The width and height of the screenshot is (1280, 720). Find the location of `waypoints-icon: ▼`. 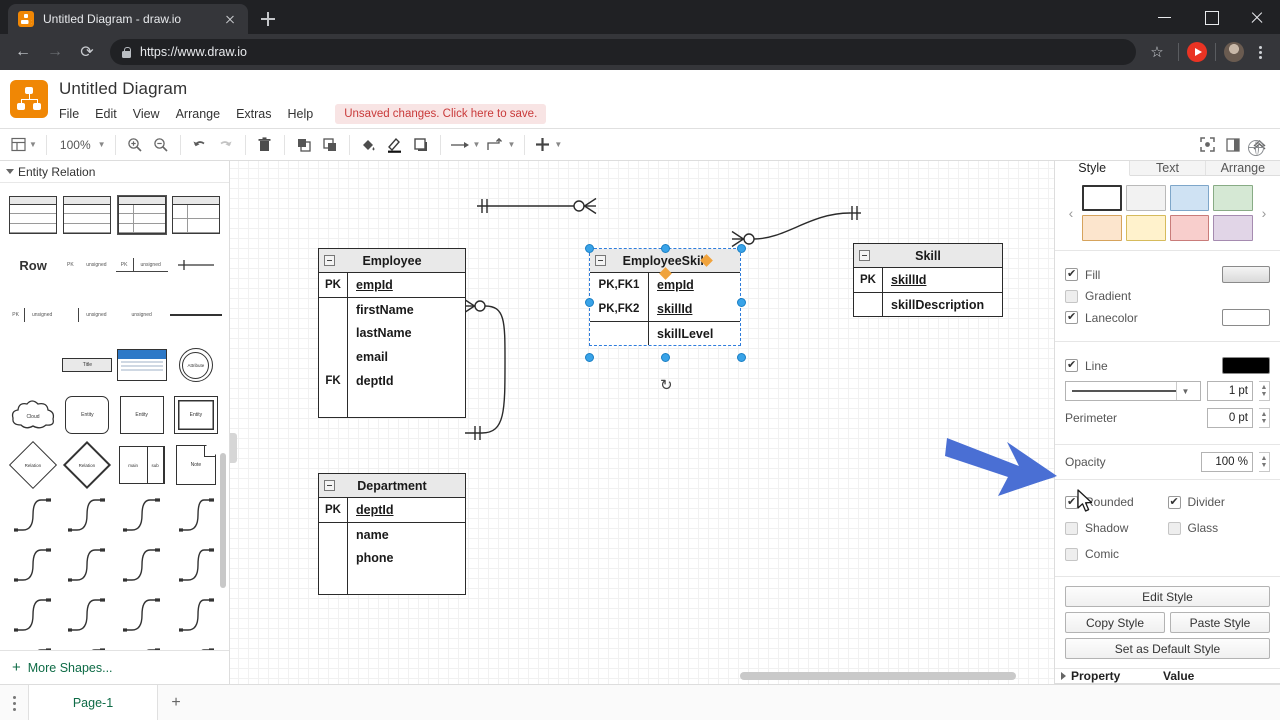

waypoints-icon: ▼ is located at coordinates (500, 145).